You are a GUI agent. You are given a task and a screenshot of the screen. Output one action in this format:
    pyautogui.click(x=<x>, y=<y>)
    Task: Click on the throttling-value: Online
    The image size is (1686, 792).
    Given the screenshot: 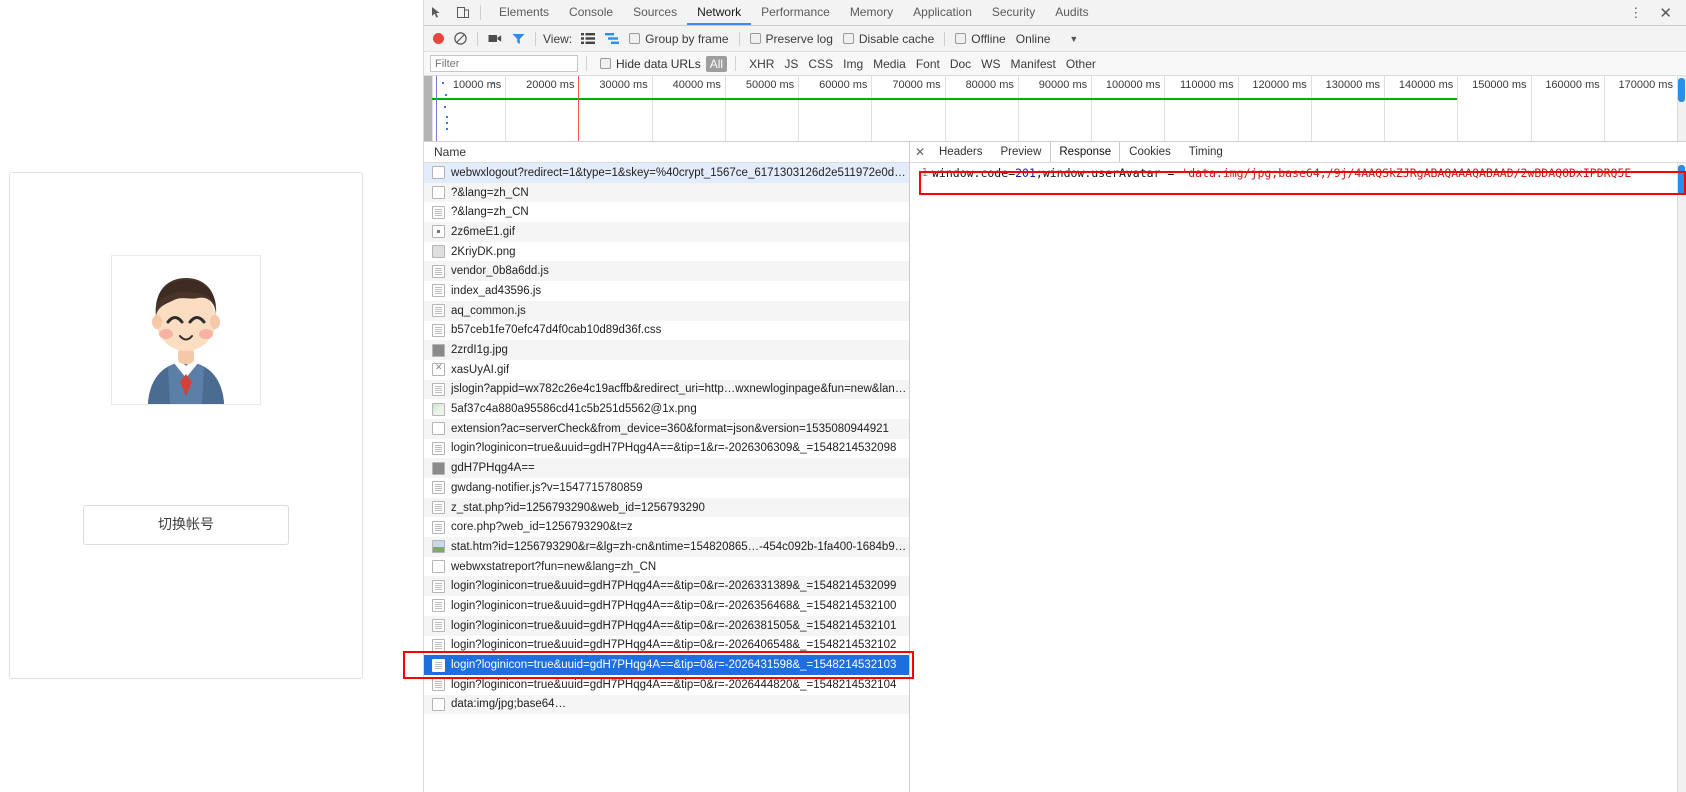 What is the action you would take?
    pyautogui.click(x=1033, y=38)
    